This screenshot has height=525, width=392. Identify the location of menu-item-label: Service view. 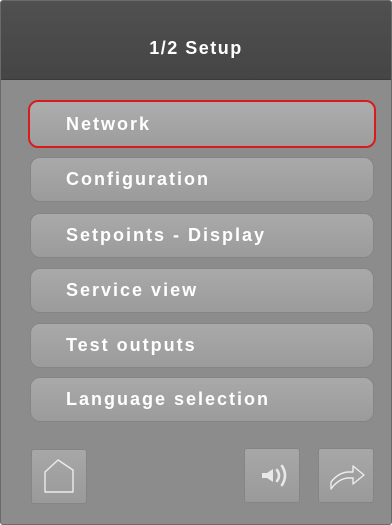
(132, 290).